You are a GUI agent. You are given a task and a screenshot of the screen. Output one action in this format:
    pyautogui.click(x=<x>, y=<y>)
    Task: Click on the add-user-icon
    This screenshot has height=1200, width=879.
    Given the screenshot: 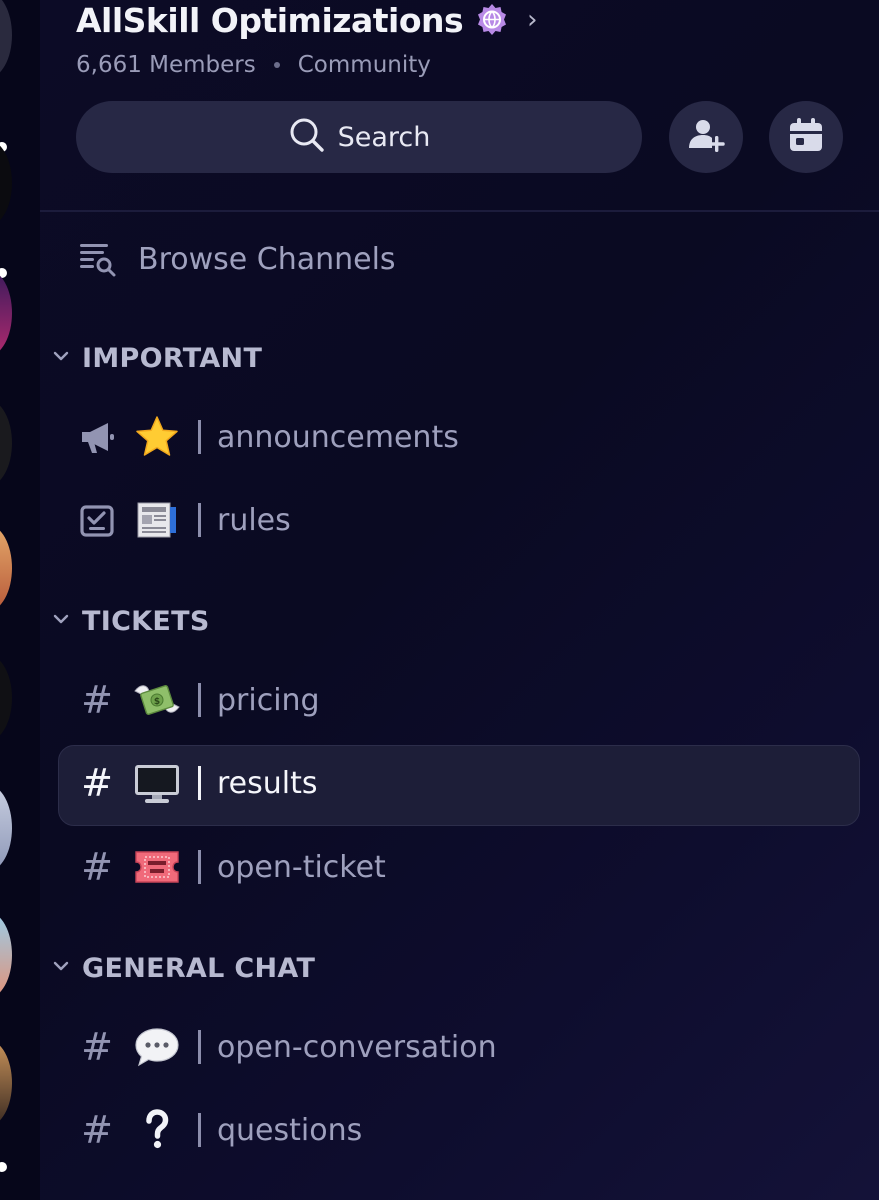 What is the action you would take?
    pyautogui.click(x=706, y=137)
    